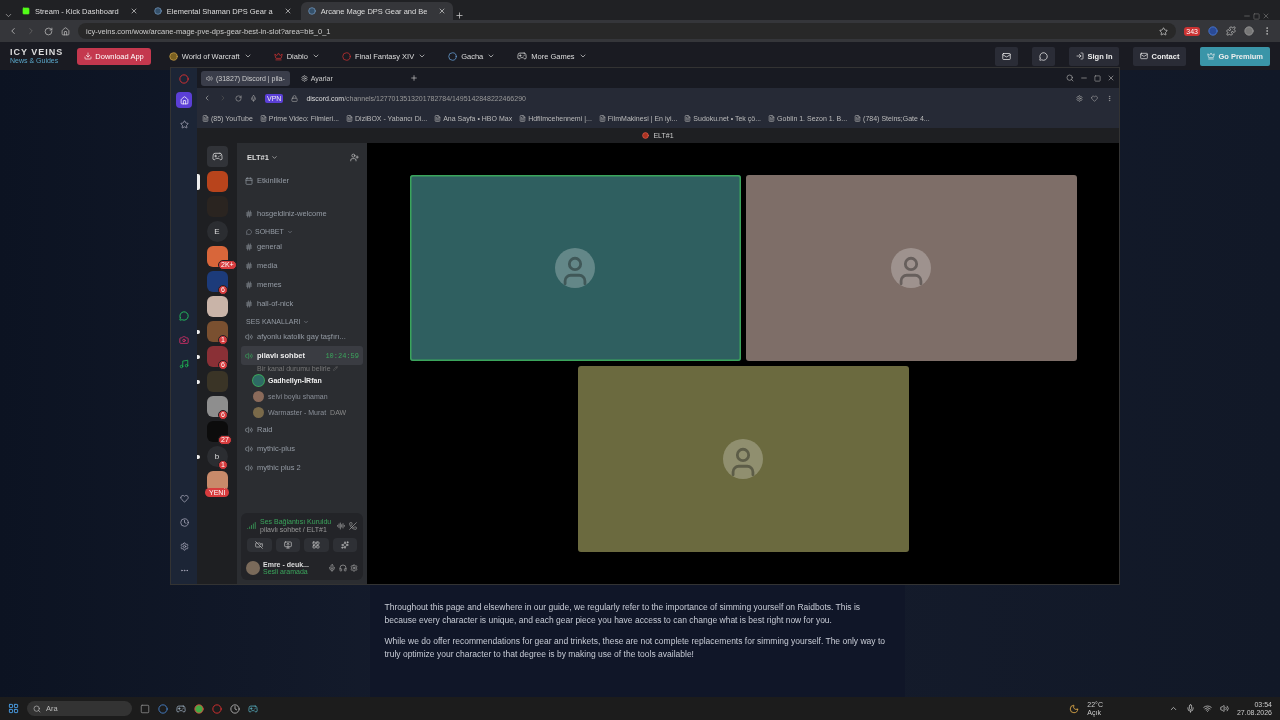 The image size is (1280, 720). Describe the element at coordinates (249, 180) in the screenshot. I see `calendar-icon` at that location.